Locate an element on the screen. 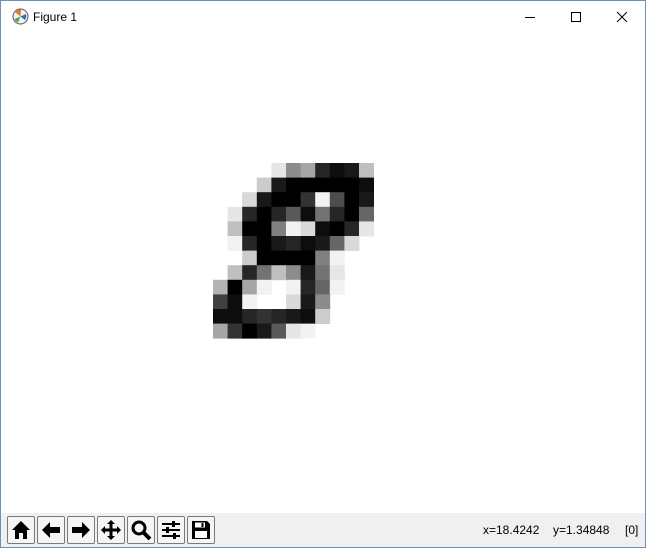 The height and width of the screenshot is (548, 646). minimize-icon is located at coordinates (530, 17).